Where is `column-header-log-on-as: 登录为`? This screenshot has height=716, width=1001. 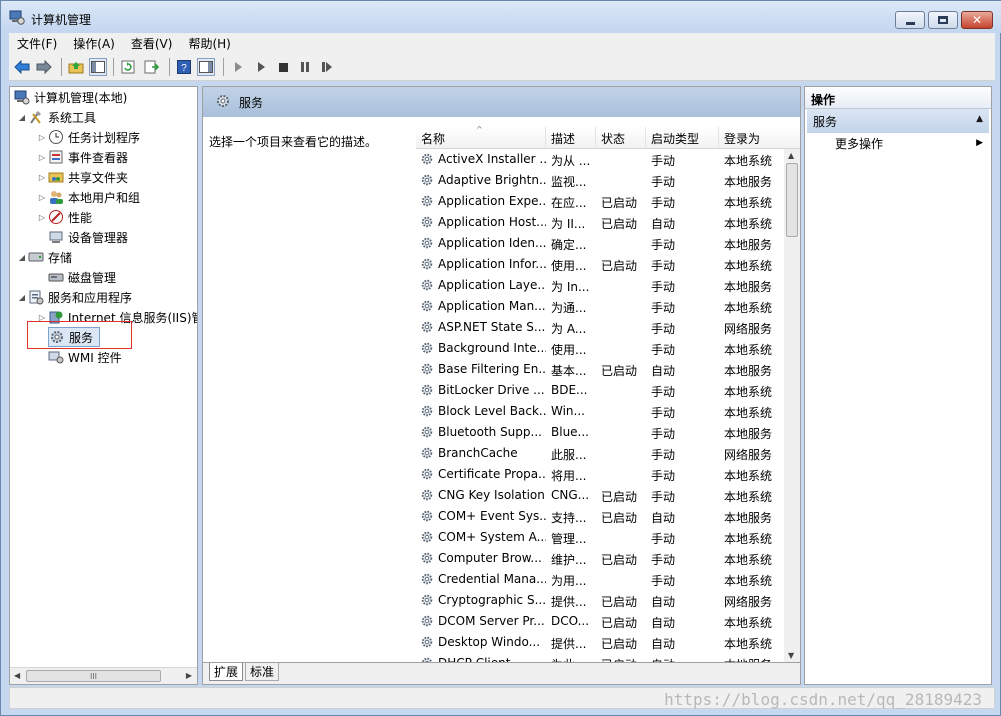 column-header-log-on-as: 登录为 is located at coordinates (751, 138).